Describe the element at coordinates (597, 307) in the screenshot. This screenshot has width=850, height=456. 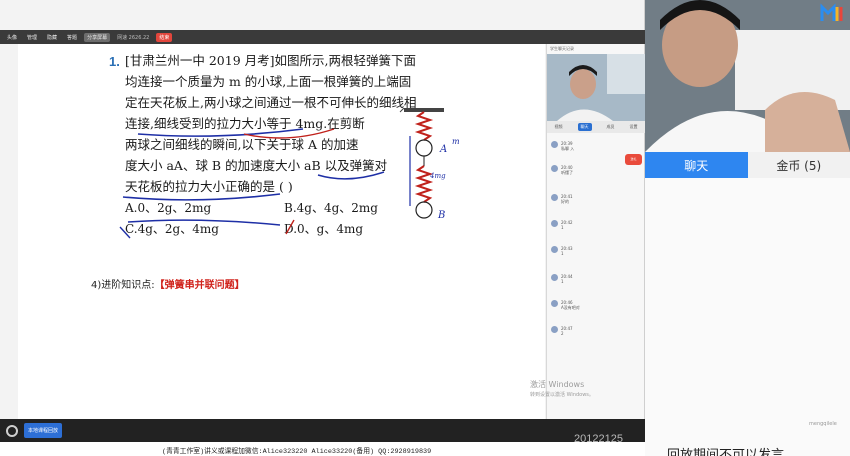
I see `chat-message: 20:46 A没有吧对` at that location.